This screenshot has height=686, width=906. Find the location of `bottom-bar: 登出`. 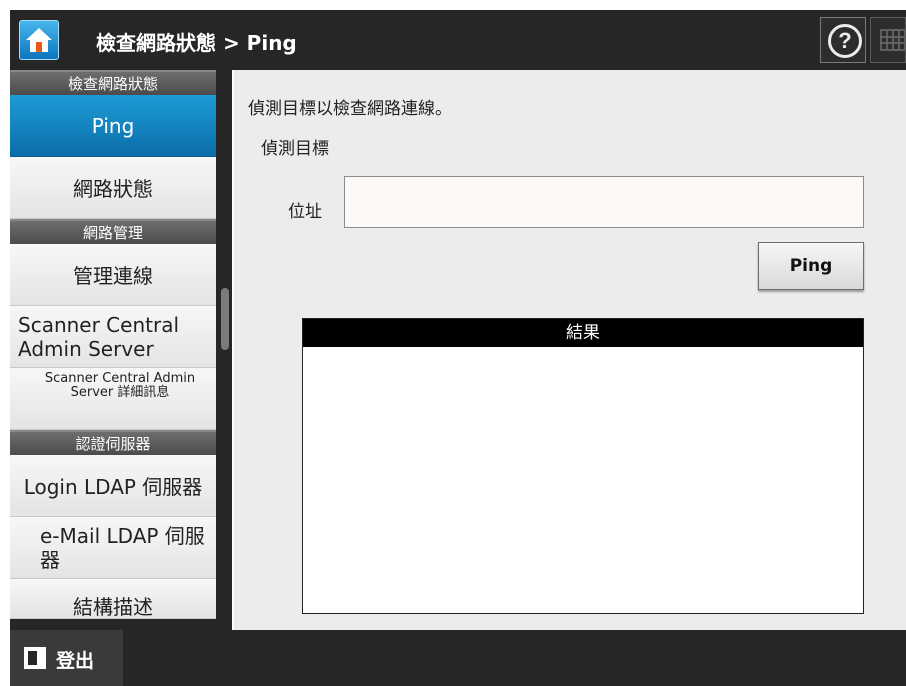

bottom-bar: 登出 is located at coordinates (458, 658).